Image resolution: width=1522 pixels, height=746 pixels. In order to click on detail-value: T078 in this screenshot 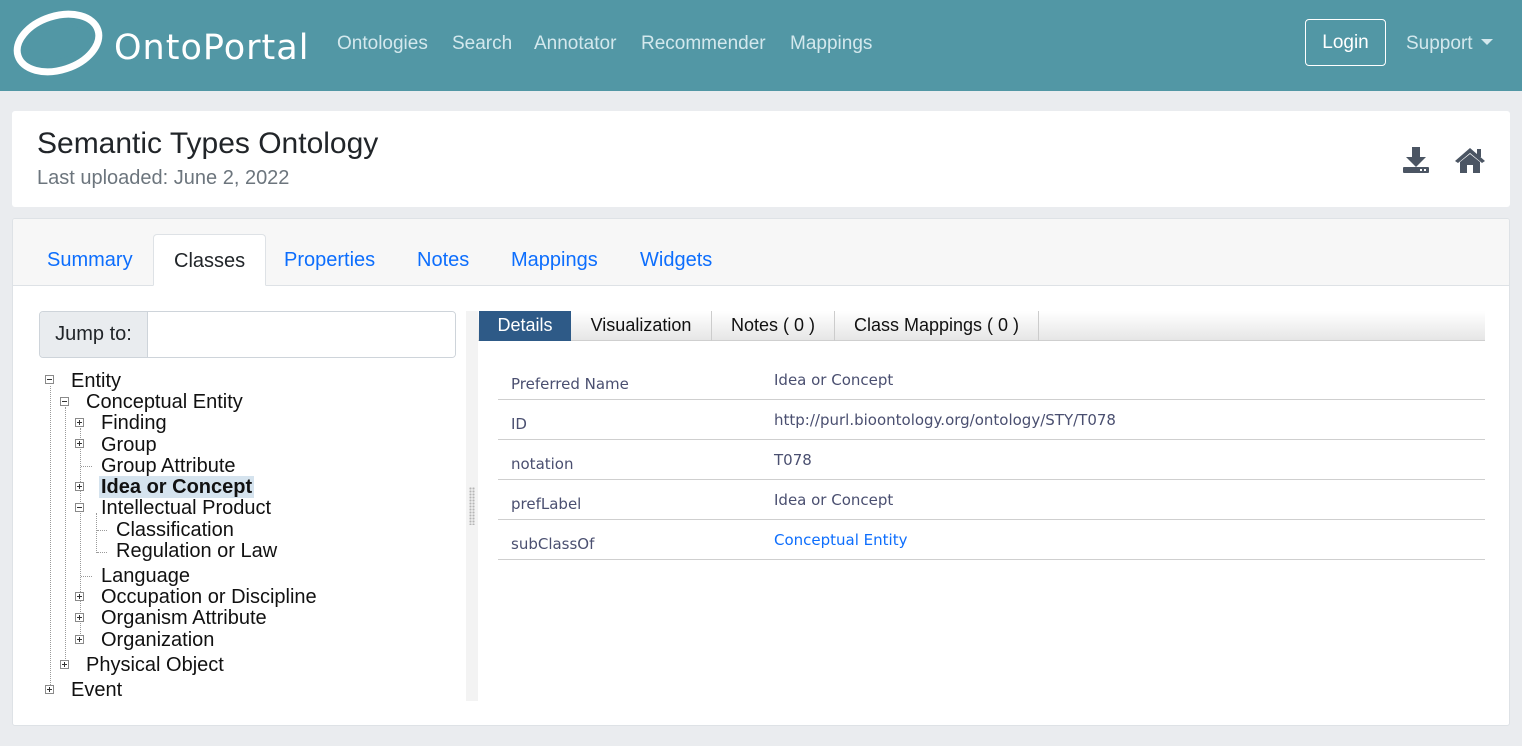, I will do `click(793, 460)`.